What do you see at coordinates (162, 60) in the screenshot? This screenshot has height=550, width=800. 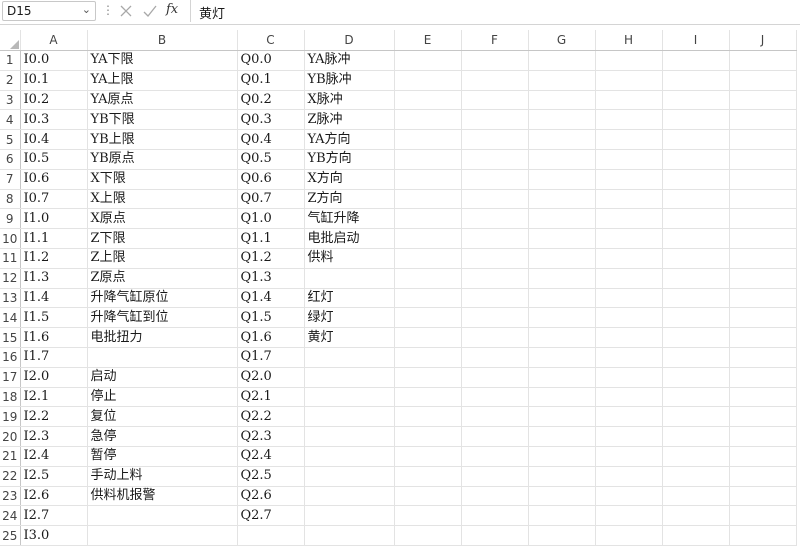 I see `cell-b: YA下限` at bounding box center [162, 60].